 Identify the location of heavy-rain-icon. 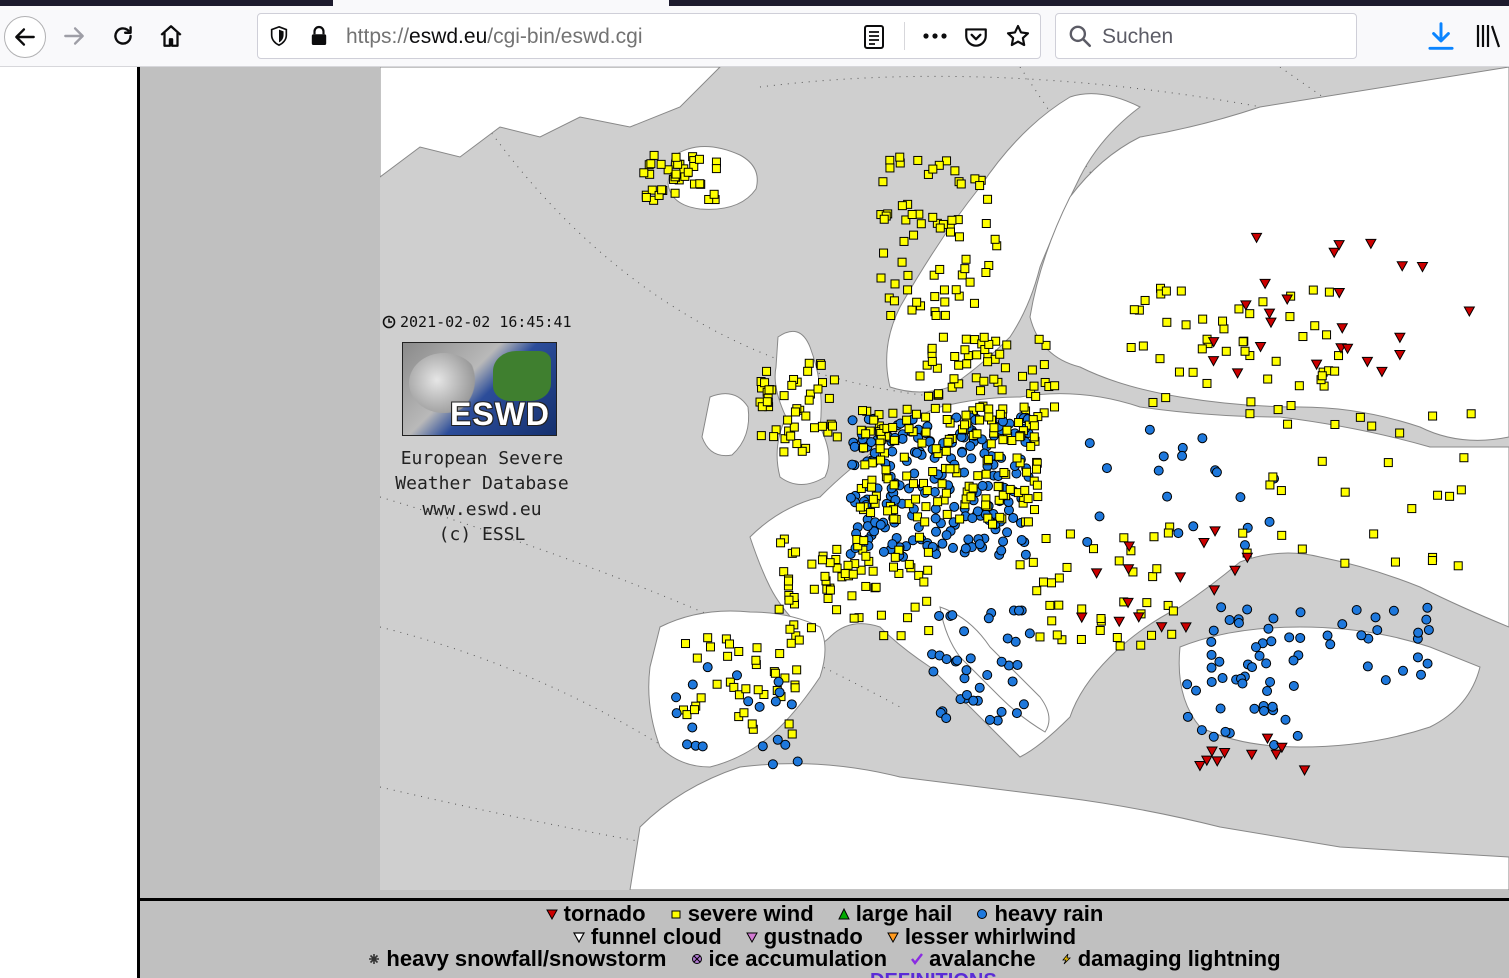
(982, 914).